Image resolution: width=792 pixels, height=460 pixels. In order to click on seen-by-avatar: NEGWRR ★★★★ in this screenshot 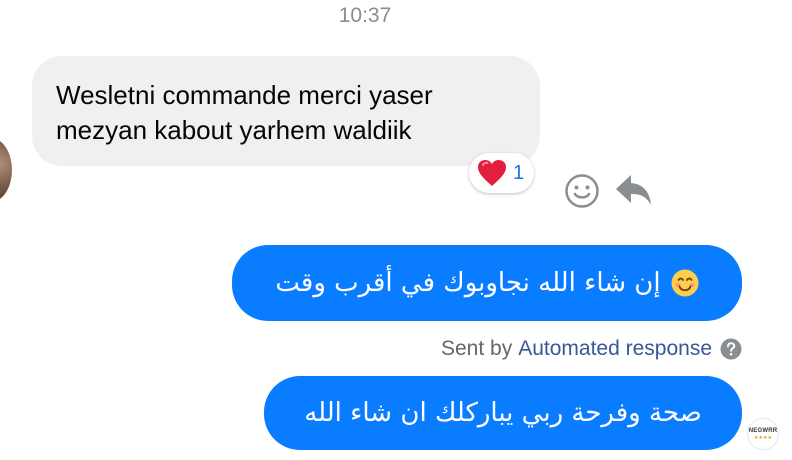, I will do `click(763, 434)`.